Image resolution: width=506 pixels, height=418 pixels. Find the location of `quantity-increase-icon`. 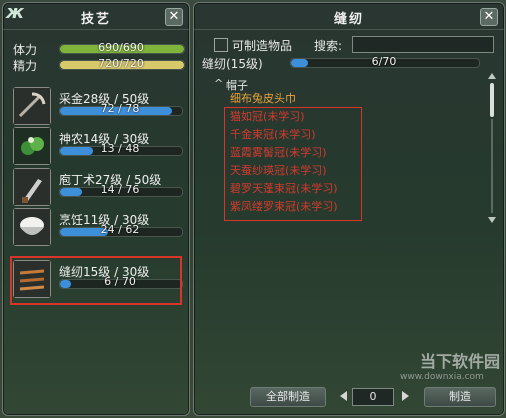

quantity-increase-icon is located at coordinates (405, 396).